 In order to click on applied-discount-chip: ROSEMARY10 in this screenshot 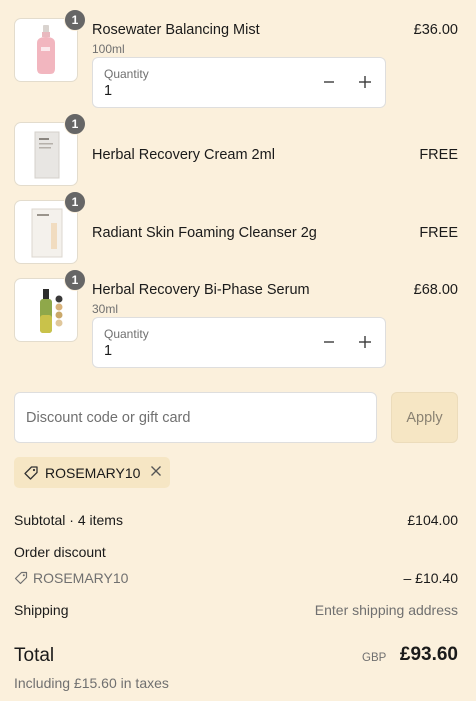, I will do `click(92, 472)`.